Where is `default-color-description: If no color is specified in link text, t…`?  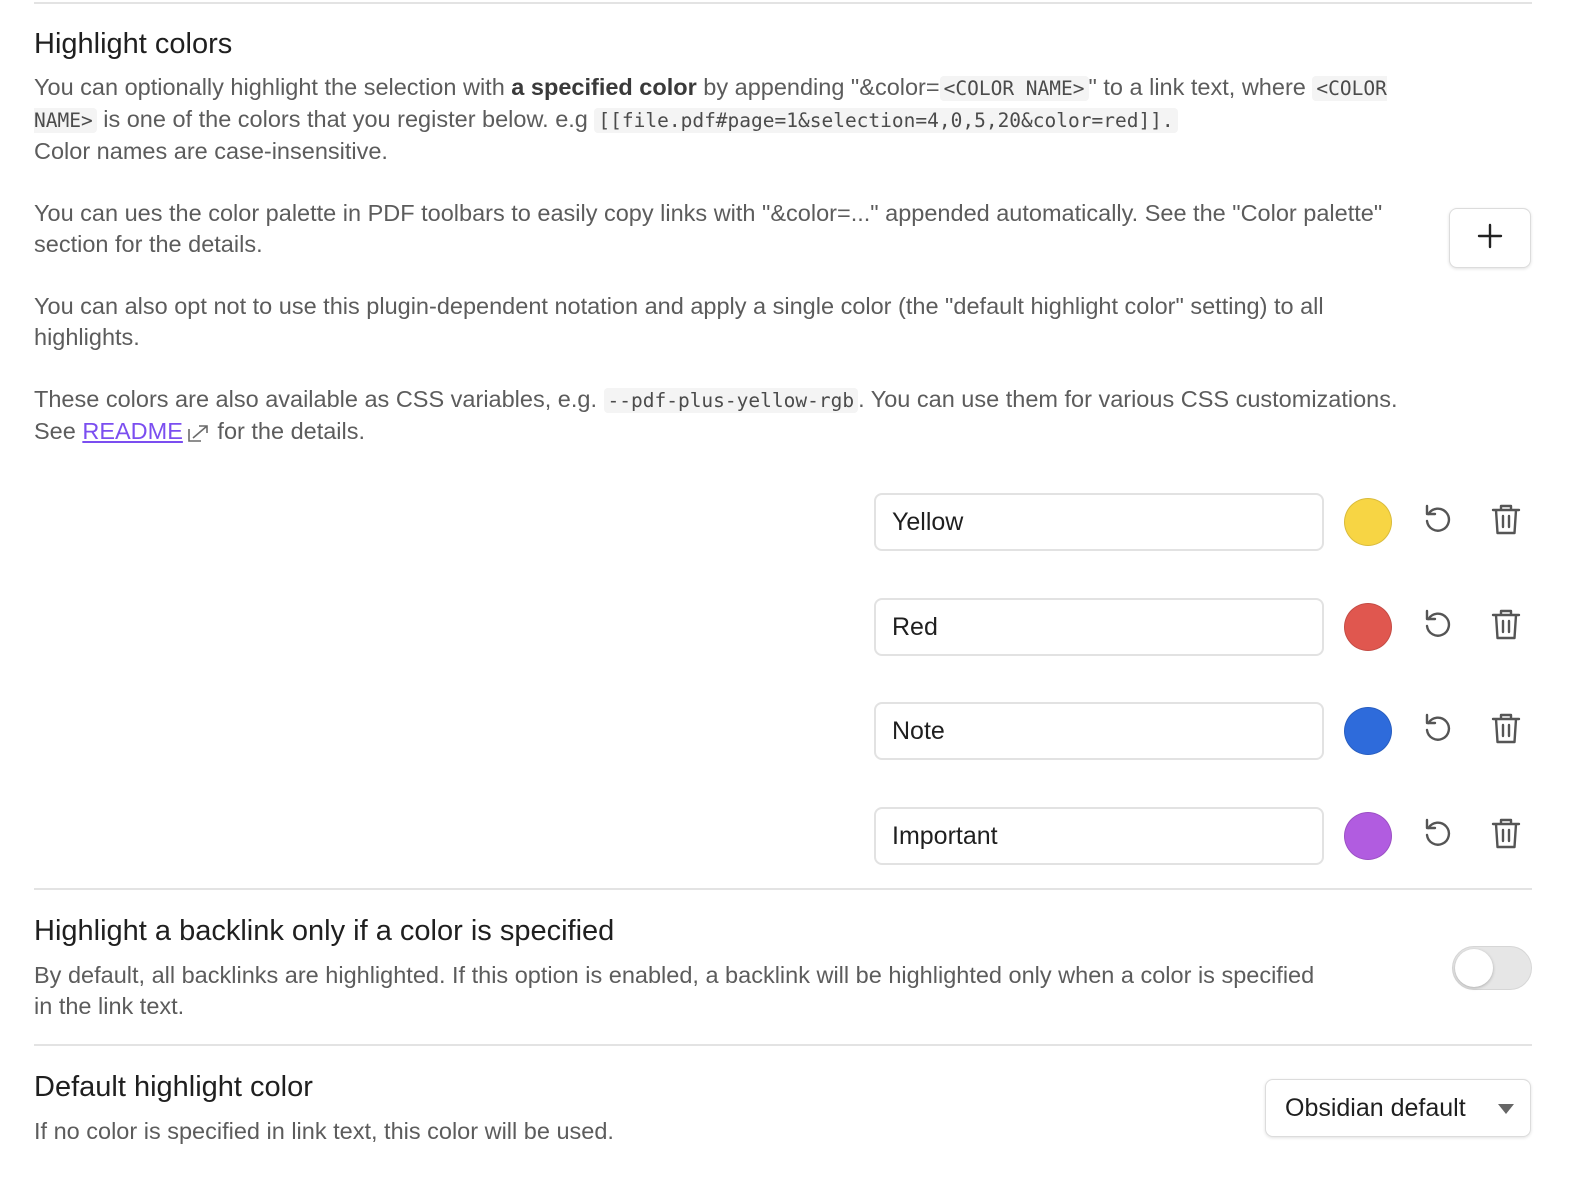 default-color-description: If no color is specified in link text, t… is located at coordinates (324, 1131).